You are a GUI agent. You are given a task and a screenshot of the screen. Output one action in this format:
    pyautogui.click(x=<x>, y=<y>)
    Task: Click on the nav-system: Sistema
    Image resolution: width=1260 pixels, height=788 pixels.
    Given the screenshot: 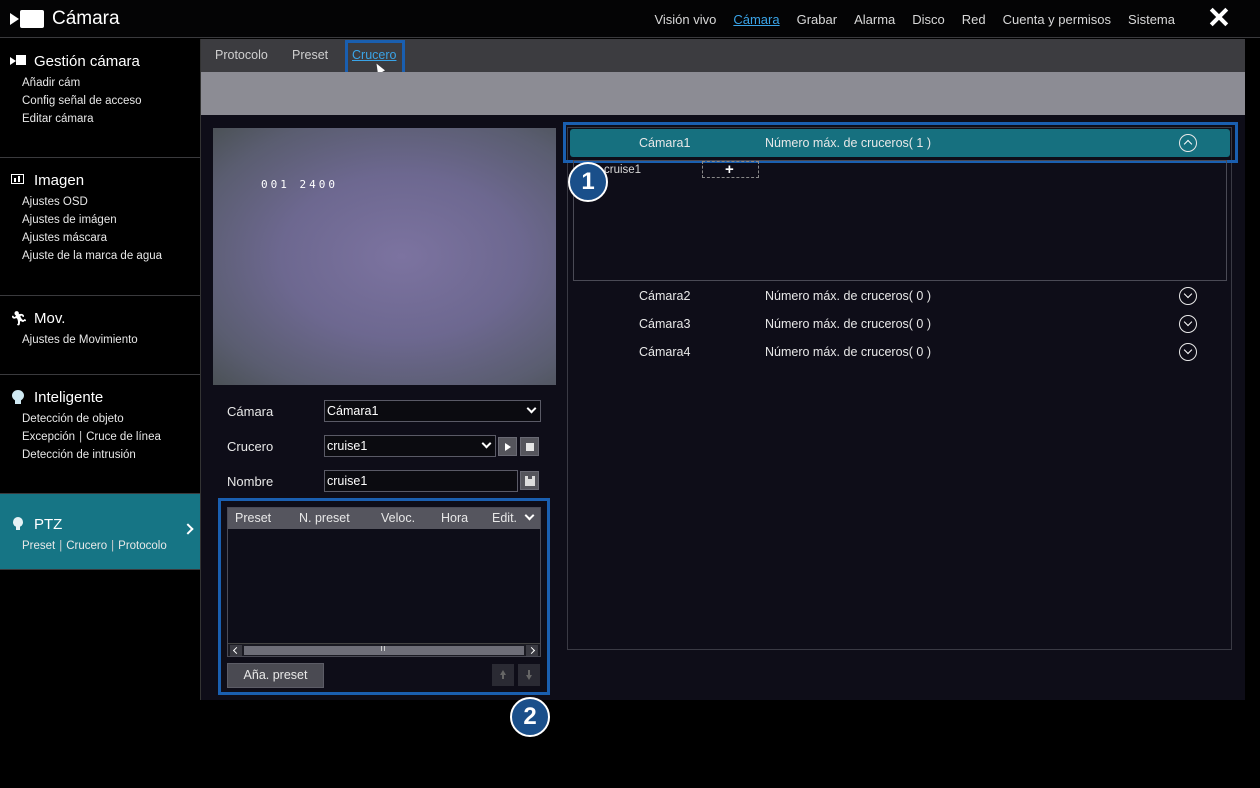 What is the action you would take?
    pyautogui.click(x=1151, y=19)
    